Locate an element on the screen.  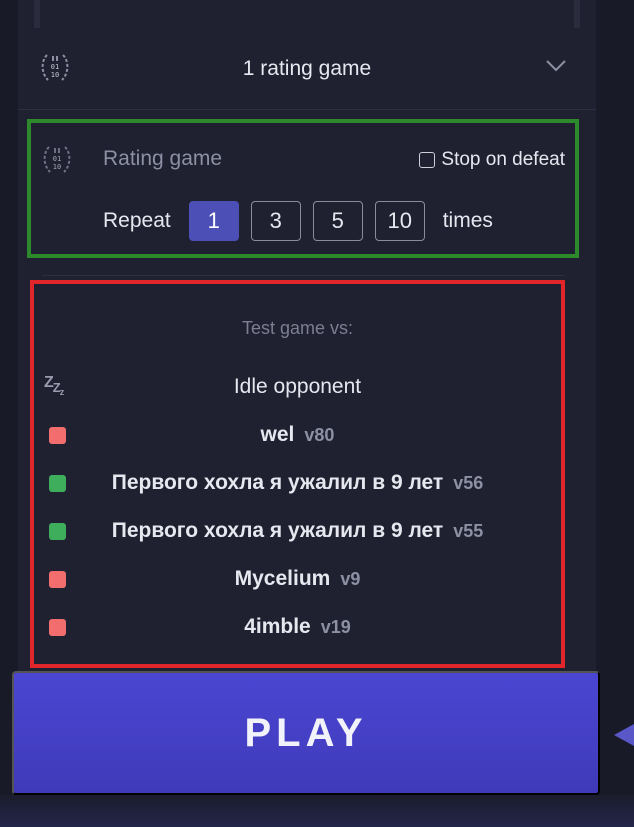
game-mode-title: 1 rating game is located at coordinates (307, 68).